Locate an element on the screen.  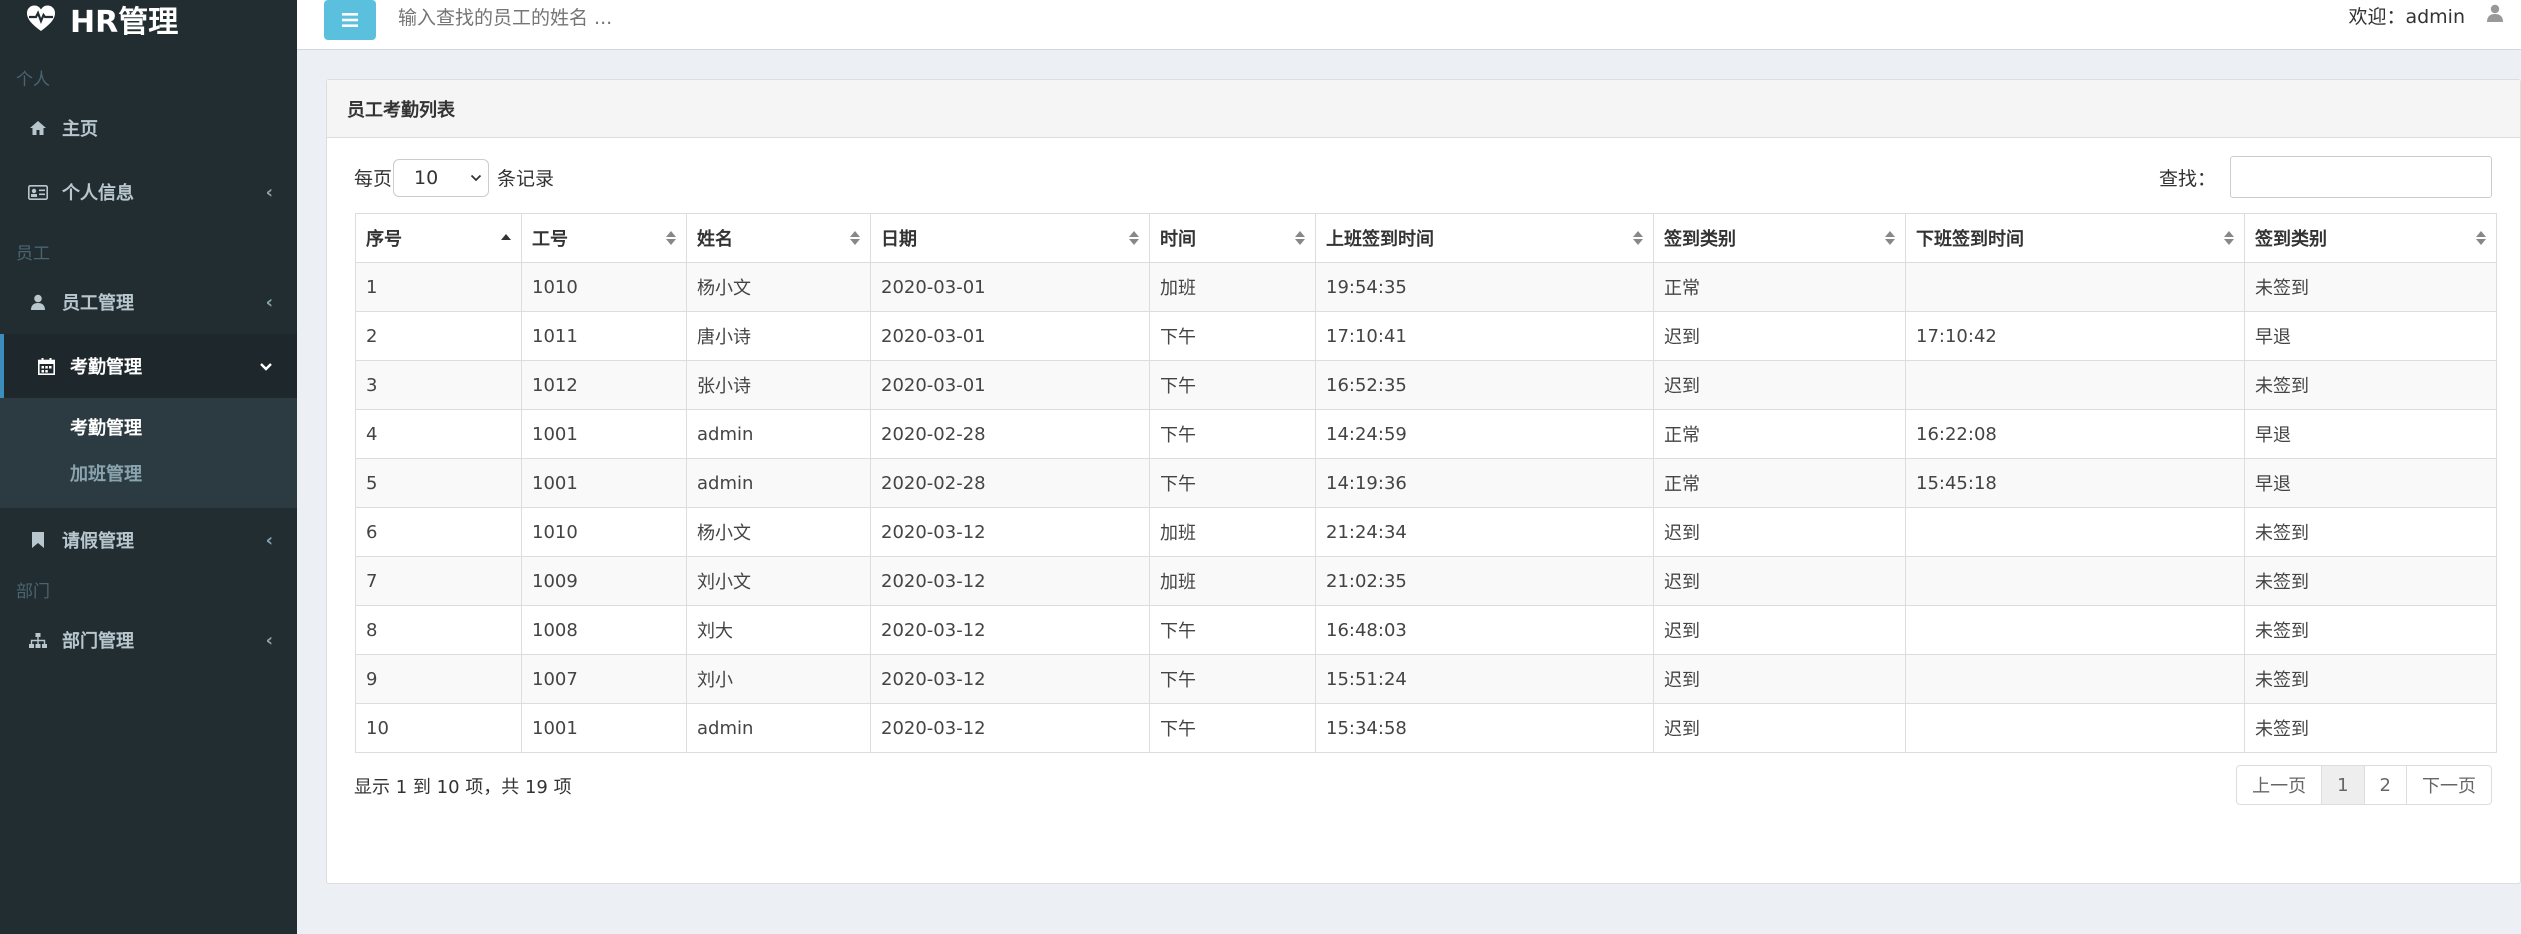
sidebar-item-departments: 部门管理 ‹ is located at coordinates (148, 640).